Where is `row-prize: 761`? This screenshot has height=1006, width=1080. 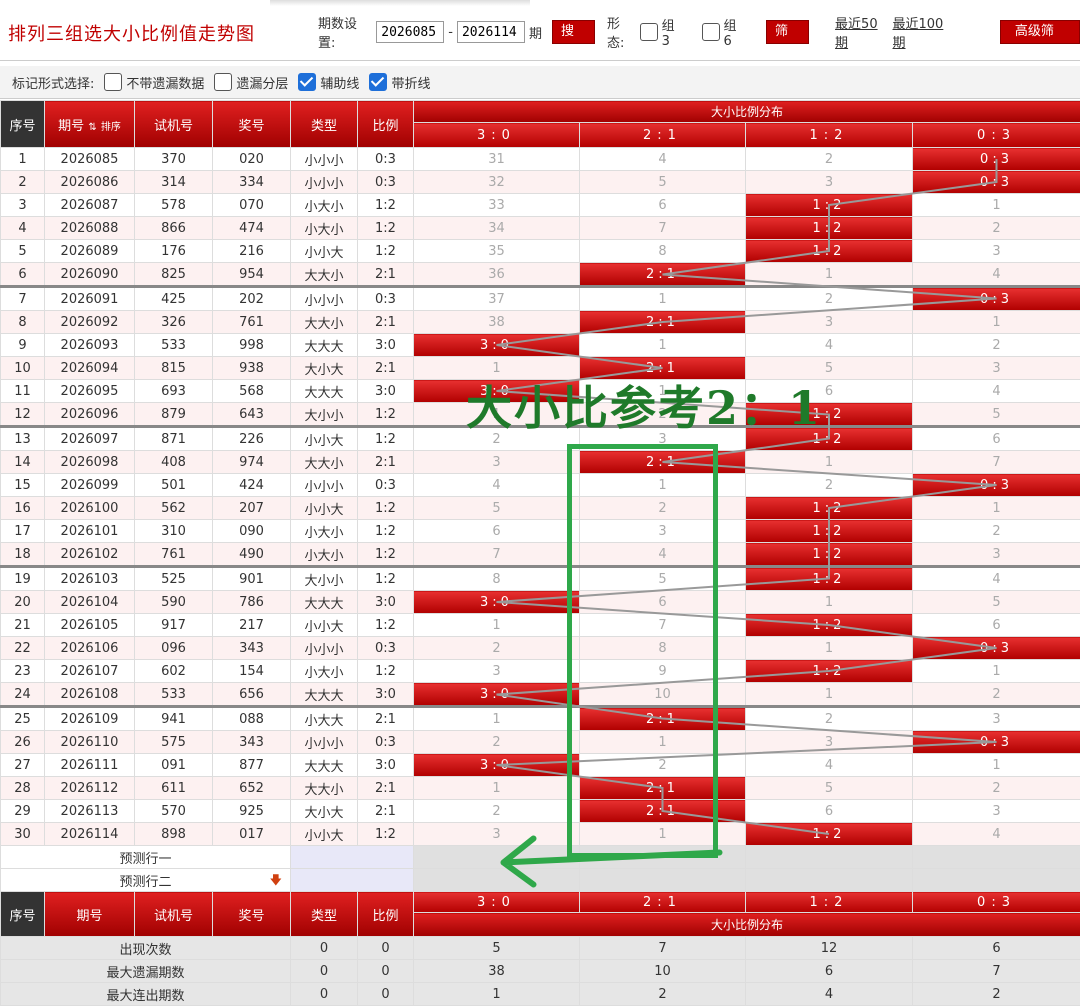
row-prize: 761 is located at coordinates (252, 322).